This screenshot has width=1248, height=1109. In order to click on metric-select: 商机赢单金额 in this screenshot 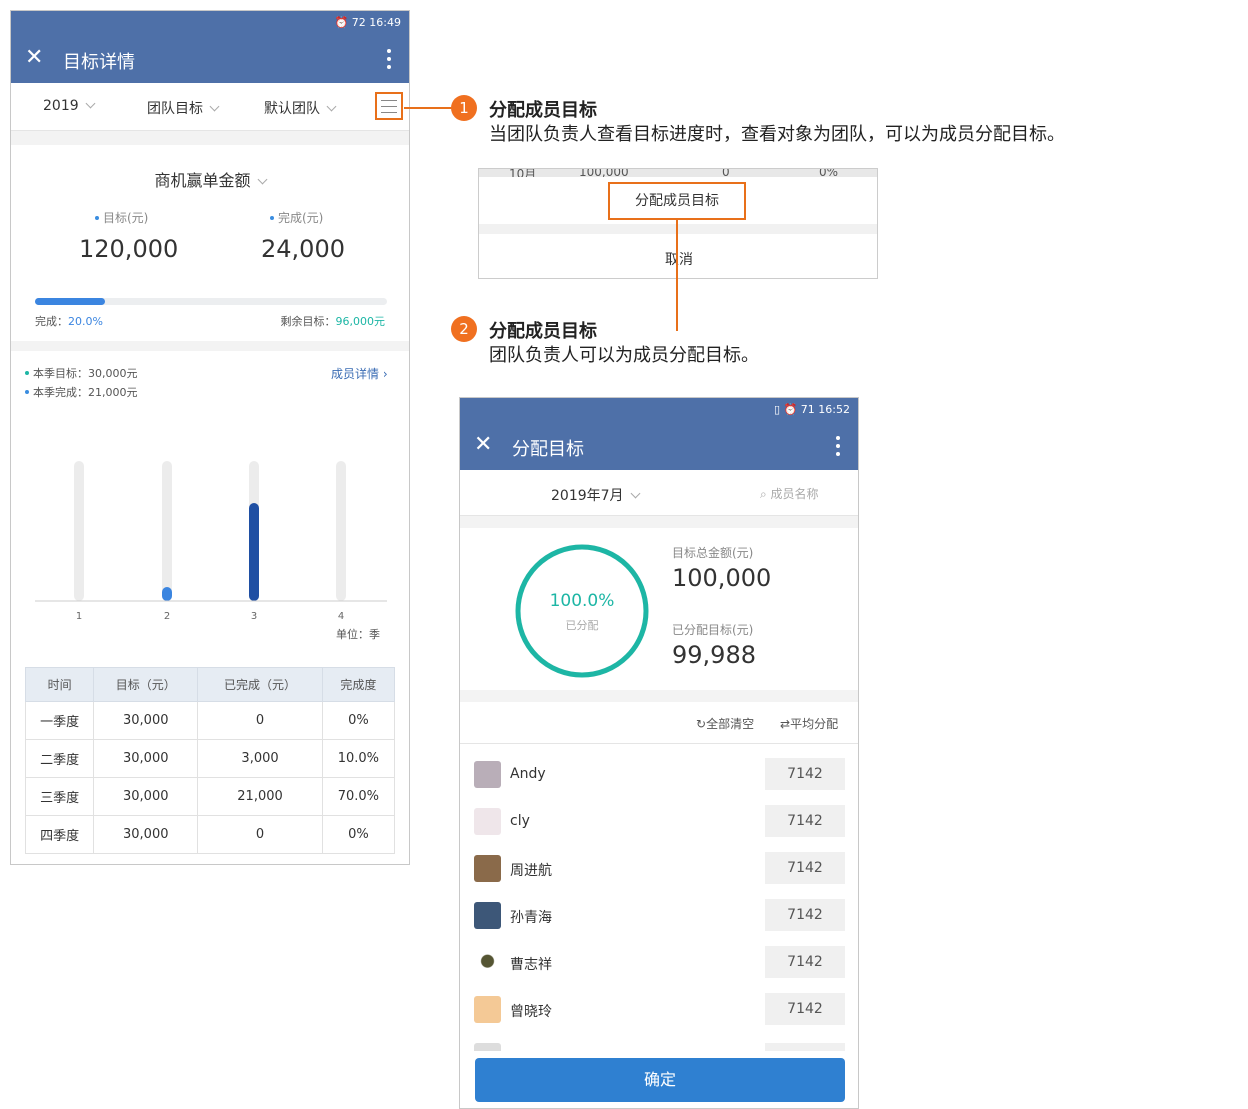, I will do `click(210, 179)`.